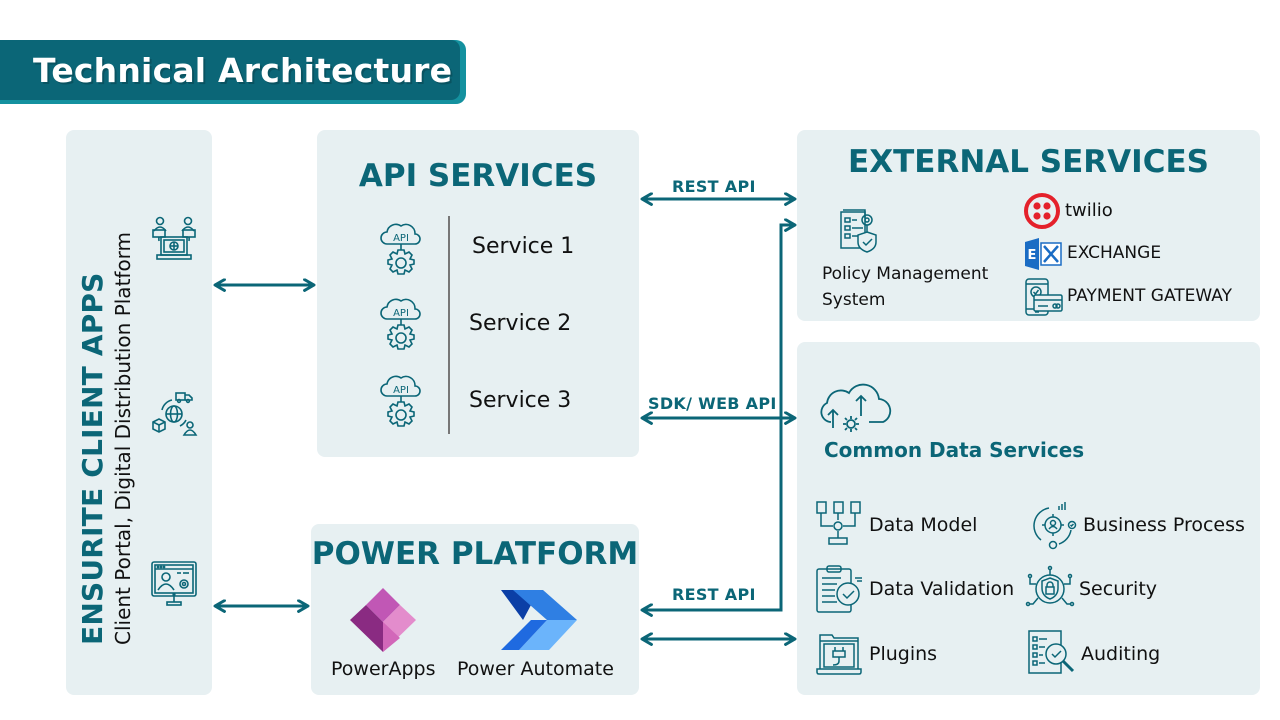  I want to click on title-banner-inner: Technical Architecture, so click(230, 70).